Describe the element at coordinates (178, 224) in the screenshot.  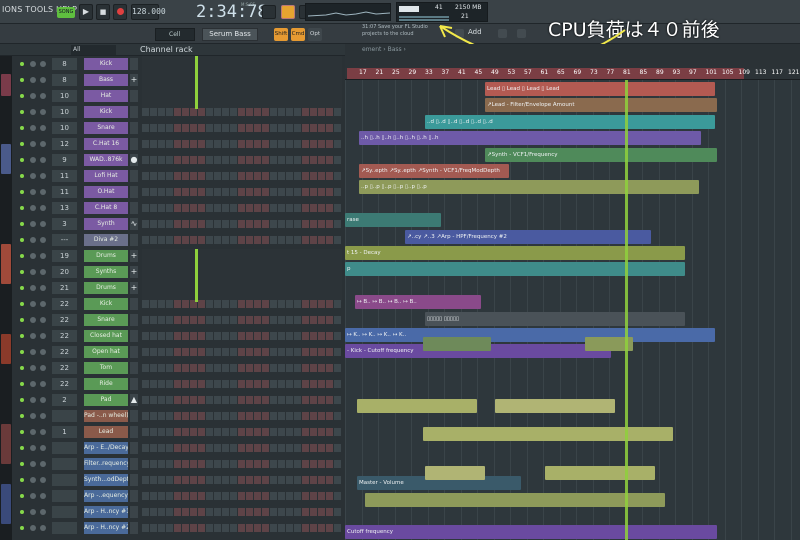
I see `channel-row: 3 Synth ∿` at that location.